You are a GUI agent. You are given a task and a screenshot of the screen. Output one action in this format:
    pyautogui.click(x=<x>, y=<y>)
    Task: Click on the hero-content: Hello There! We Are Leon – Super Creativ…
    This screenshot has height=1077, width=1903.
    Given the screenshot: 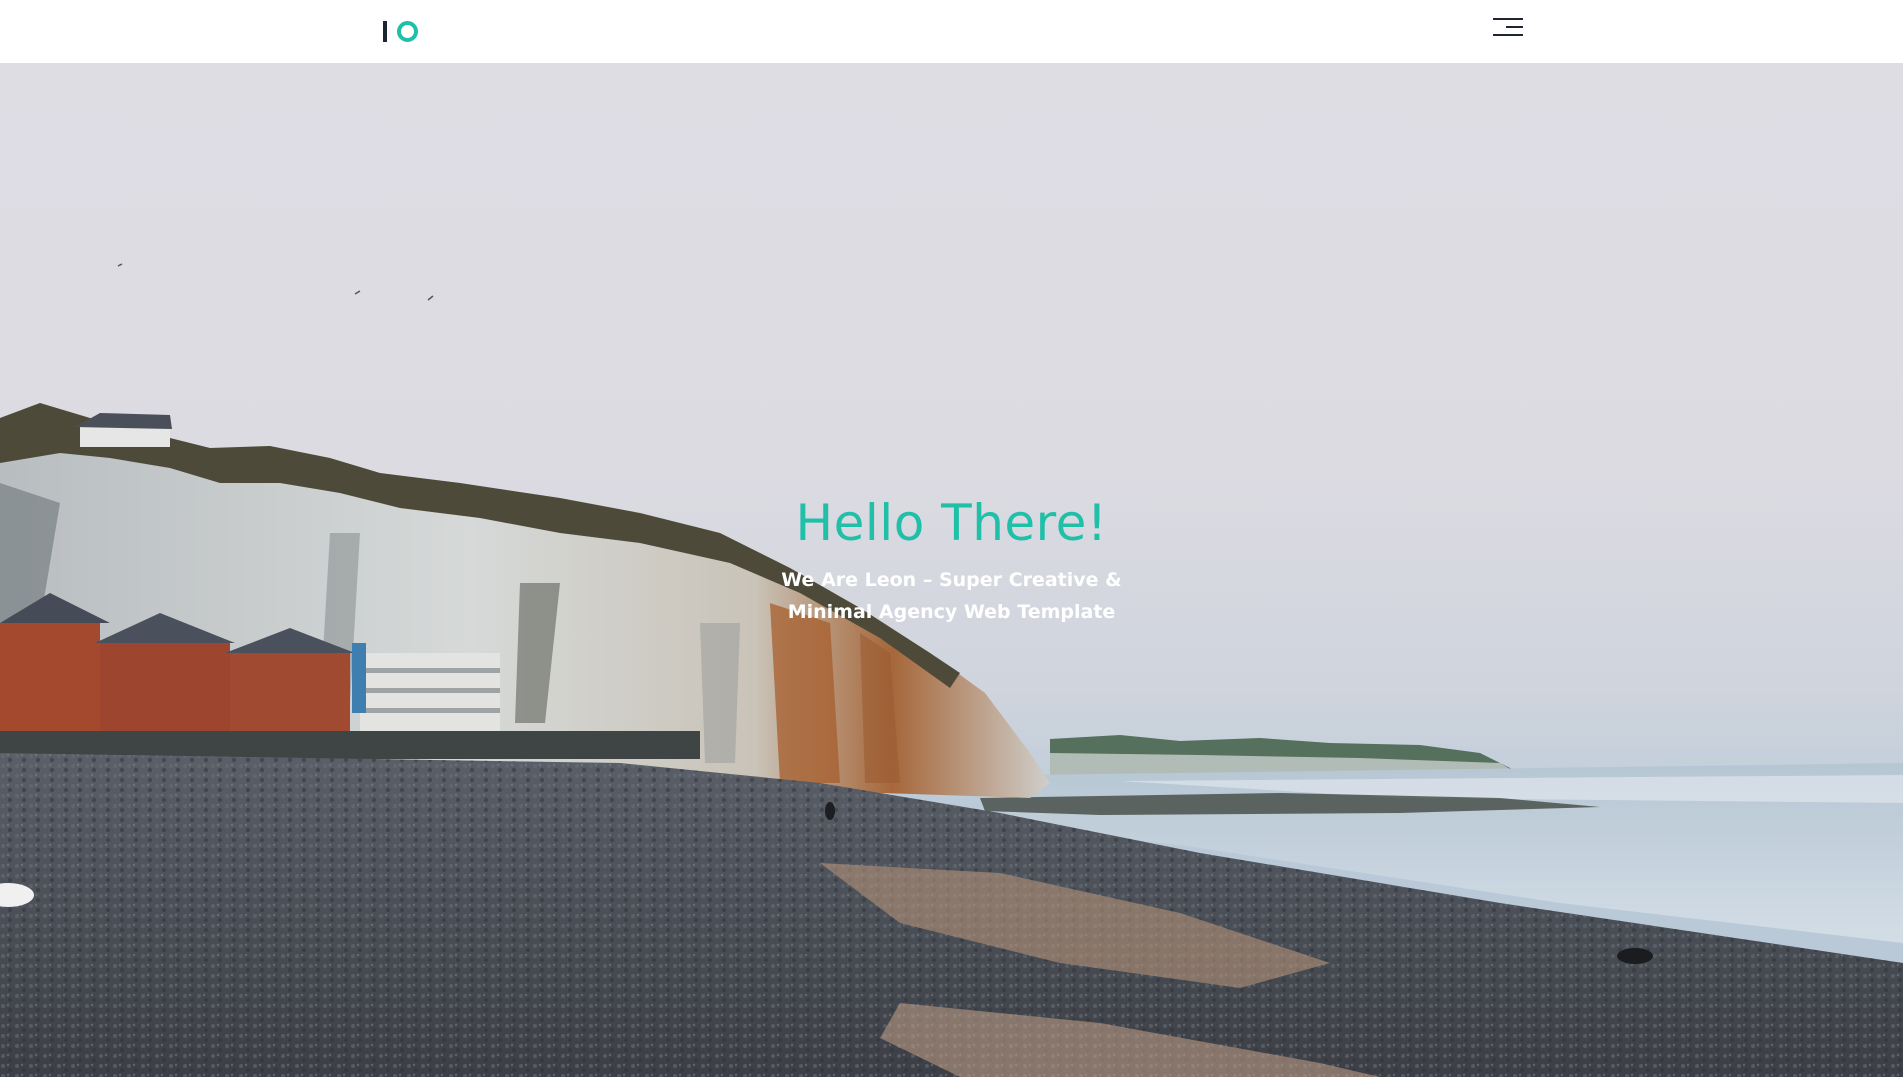 What is the action you would take?
    pyautogui.click(x=951, y=560)
    